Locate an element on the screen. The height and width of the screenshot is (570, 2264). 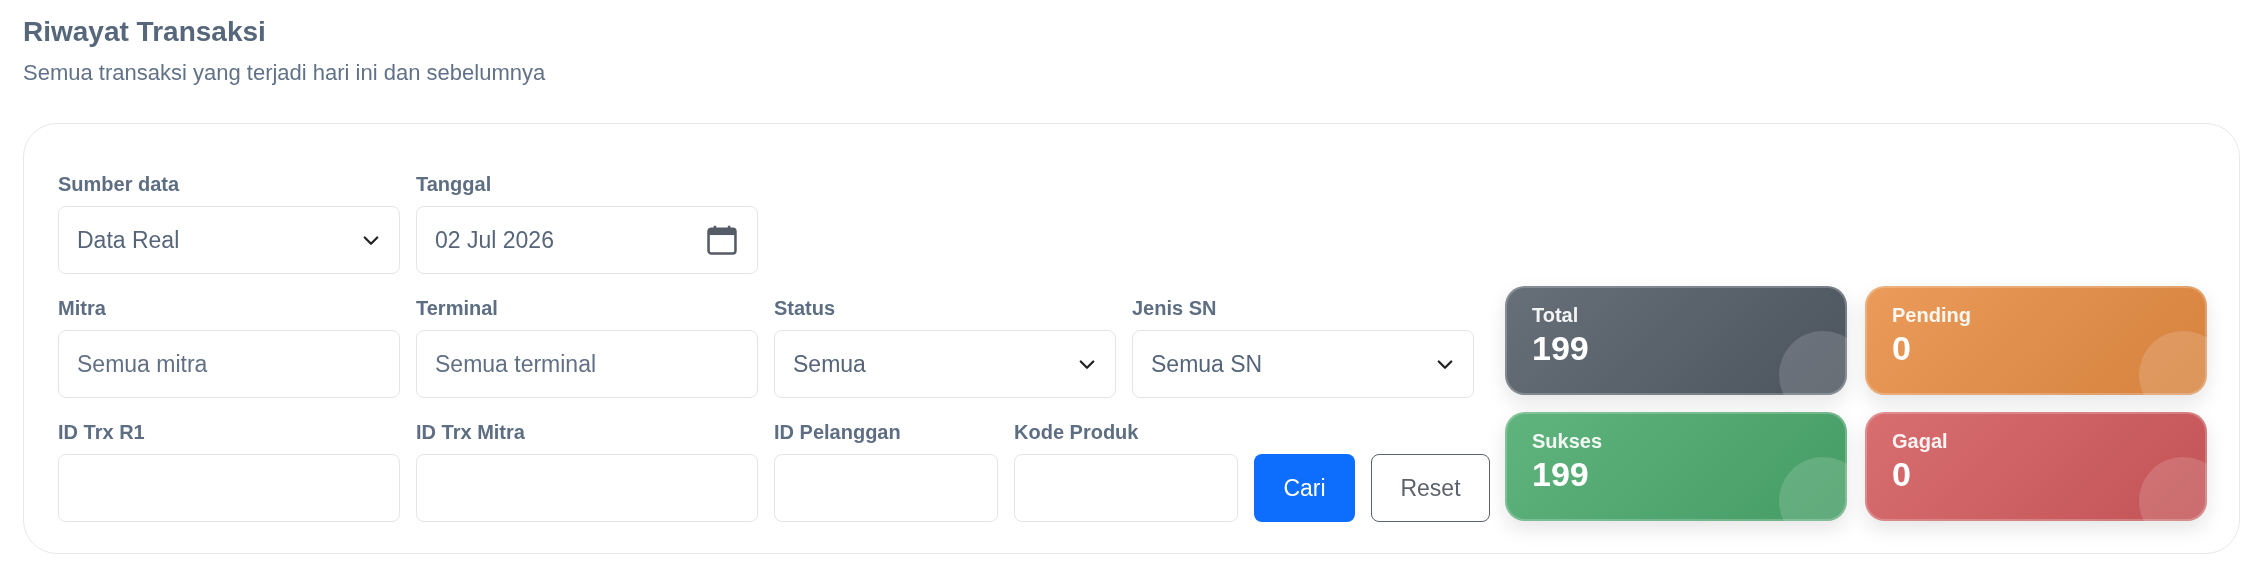
field-label: Kode Produk is located at coordinates (1077, 432).